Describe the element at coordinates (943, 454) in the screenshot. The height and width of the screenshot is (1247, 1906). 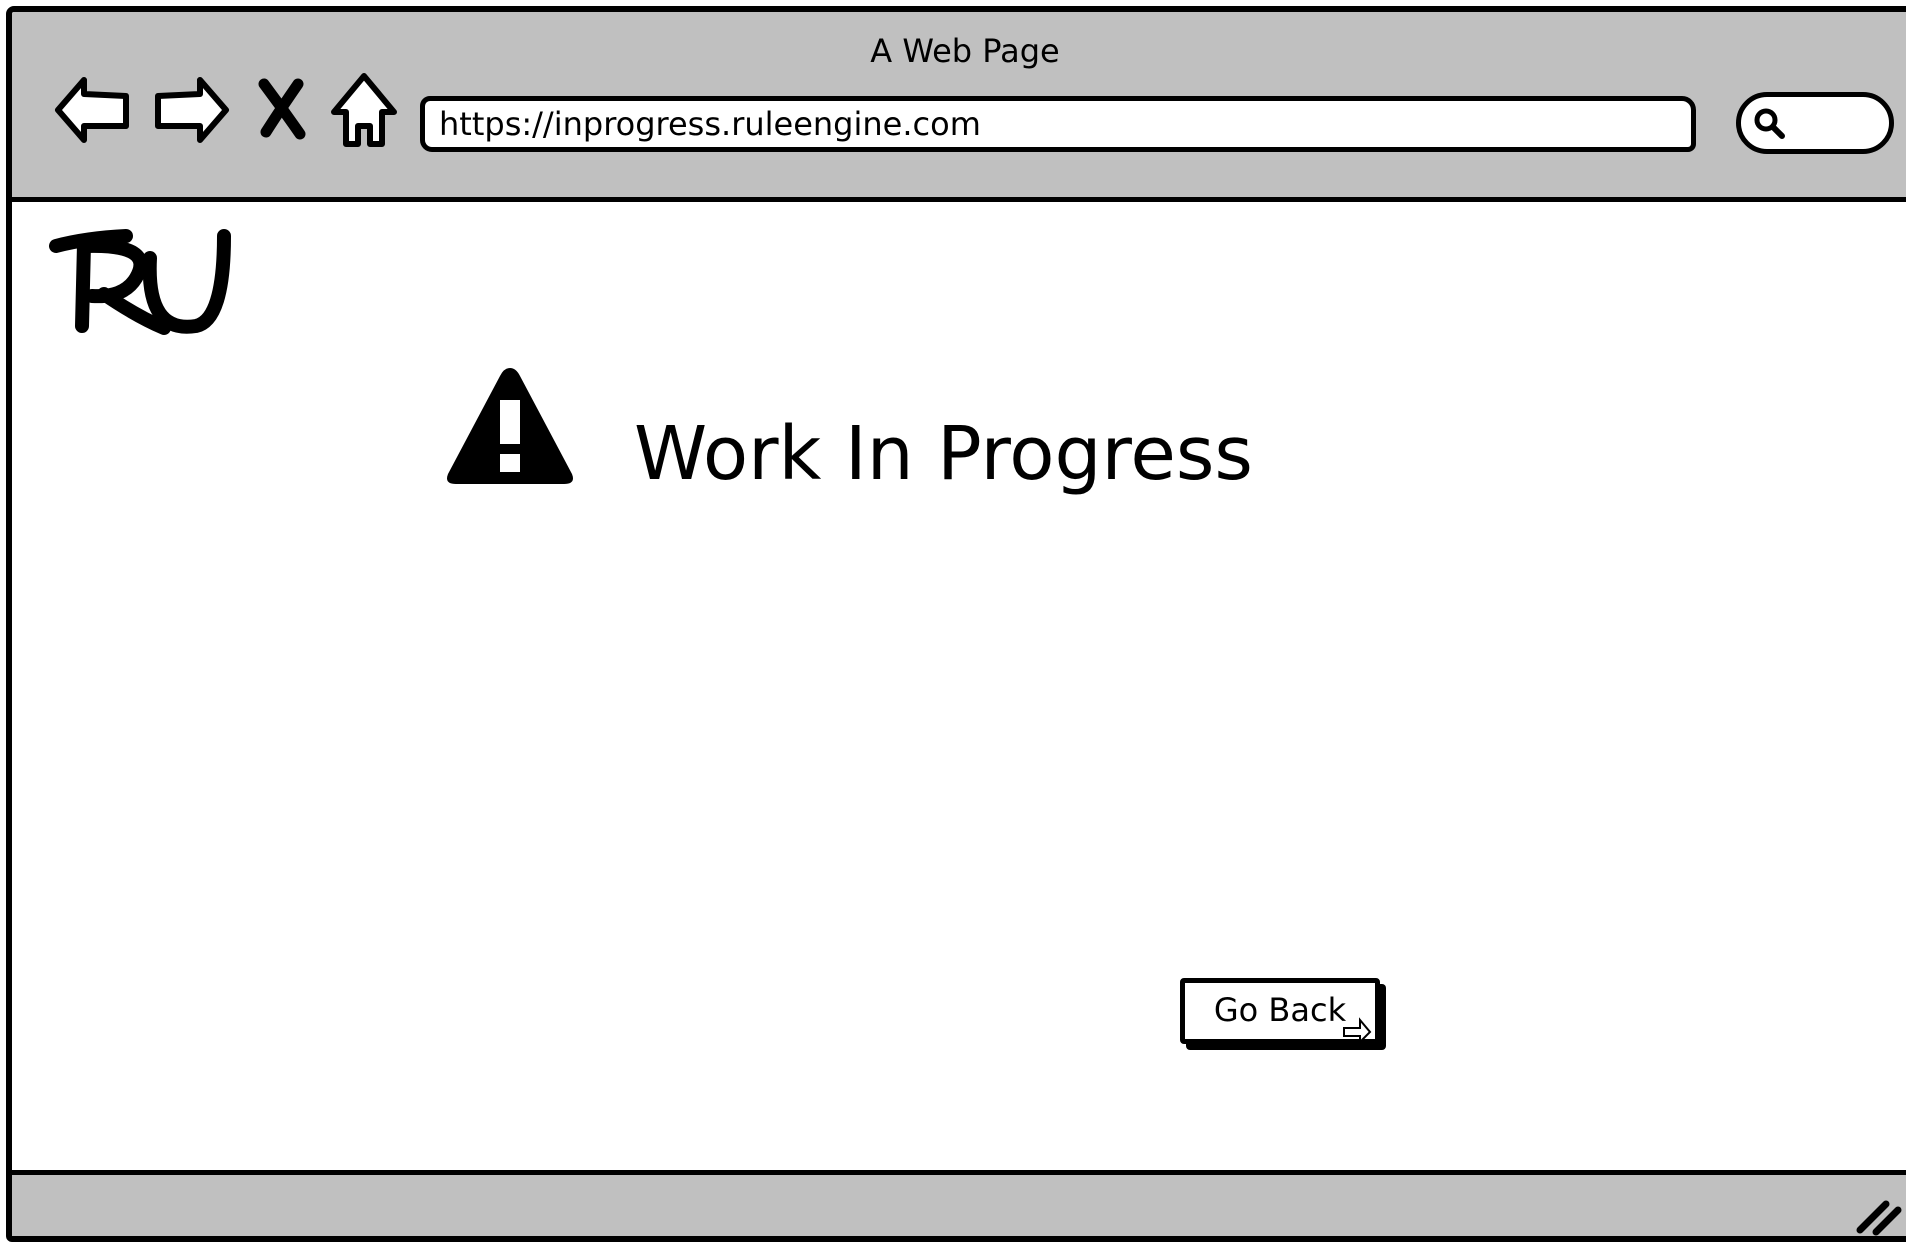
I see `page-title: Work In Progress` at that location.